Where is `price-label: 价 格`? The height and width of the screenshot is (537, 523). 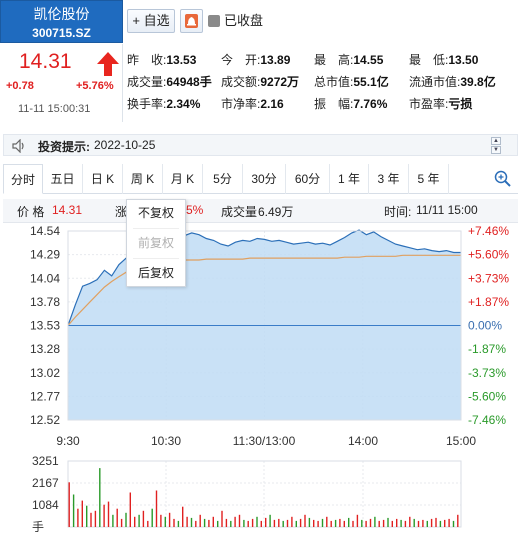 price-label: 价 格 is located at coordinates (31, 212).